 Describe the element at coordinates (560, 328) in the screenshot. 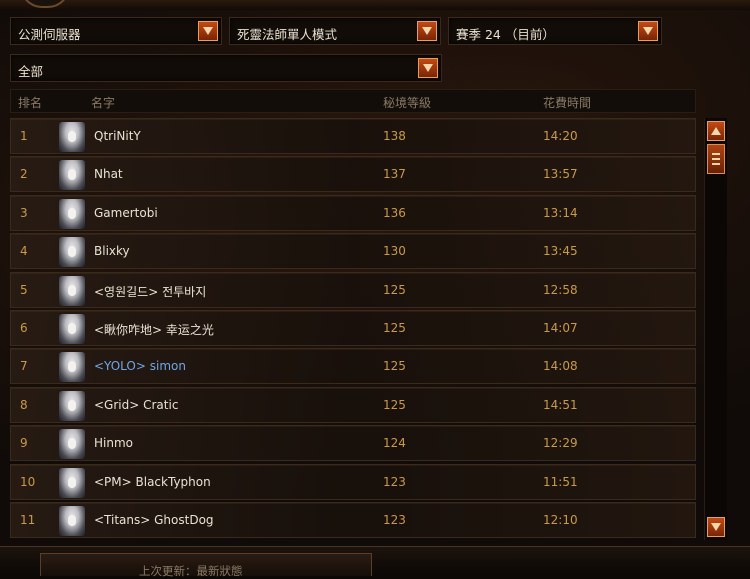

I see `time-cell: 14:07` at that location.